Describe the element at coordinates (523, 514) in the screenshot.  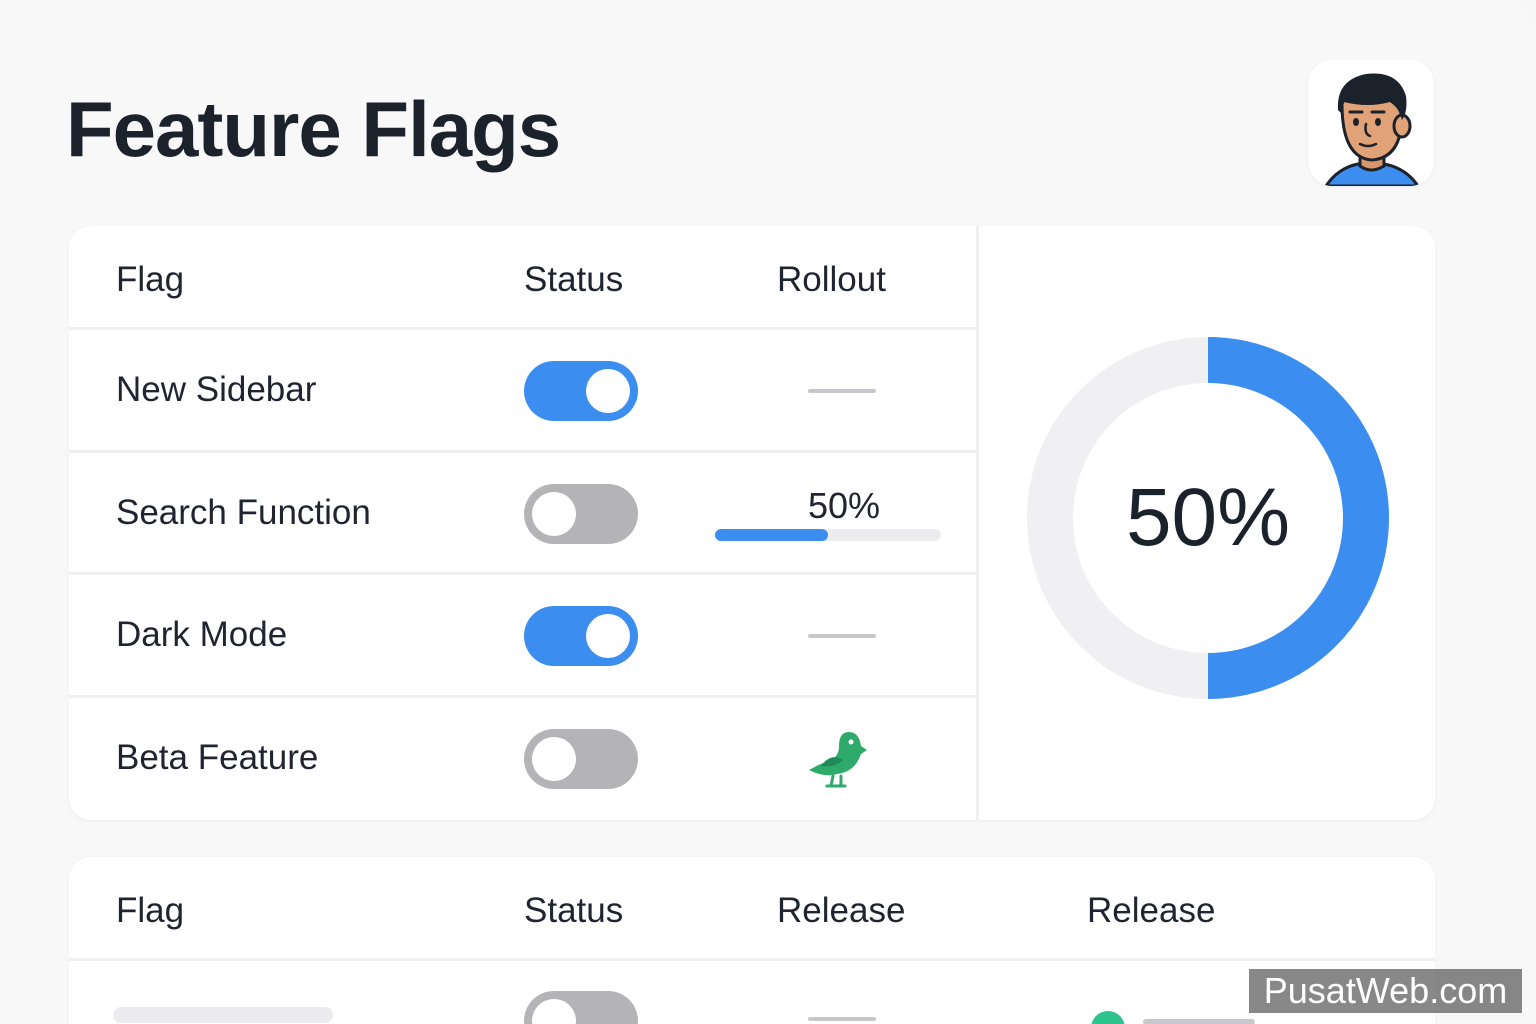
I see `table-row: Search Function 50%` at that location.